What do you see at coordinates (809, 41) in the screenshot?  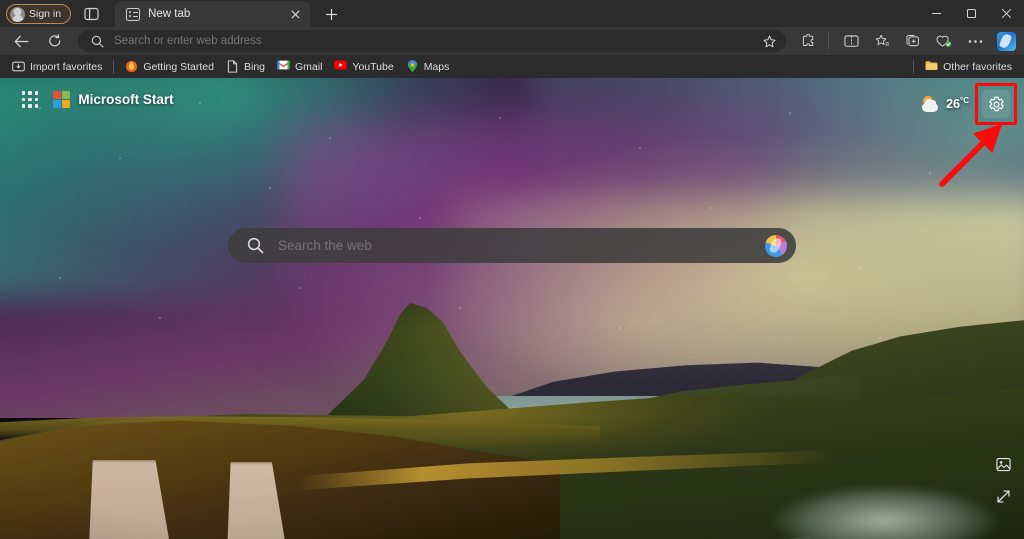 I see `split-screen-extension-icon` at bounding box center [809, 41].